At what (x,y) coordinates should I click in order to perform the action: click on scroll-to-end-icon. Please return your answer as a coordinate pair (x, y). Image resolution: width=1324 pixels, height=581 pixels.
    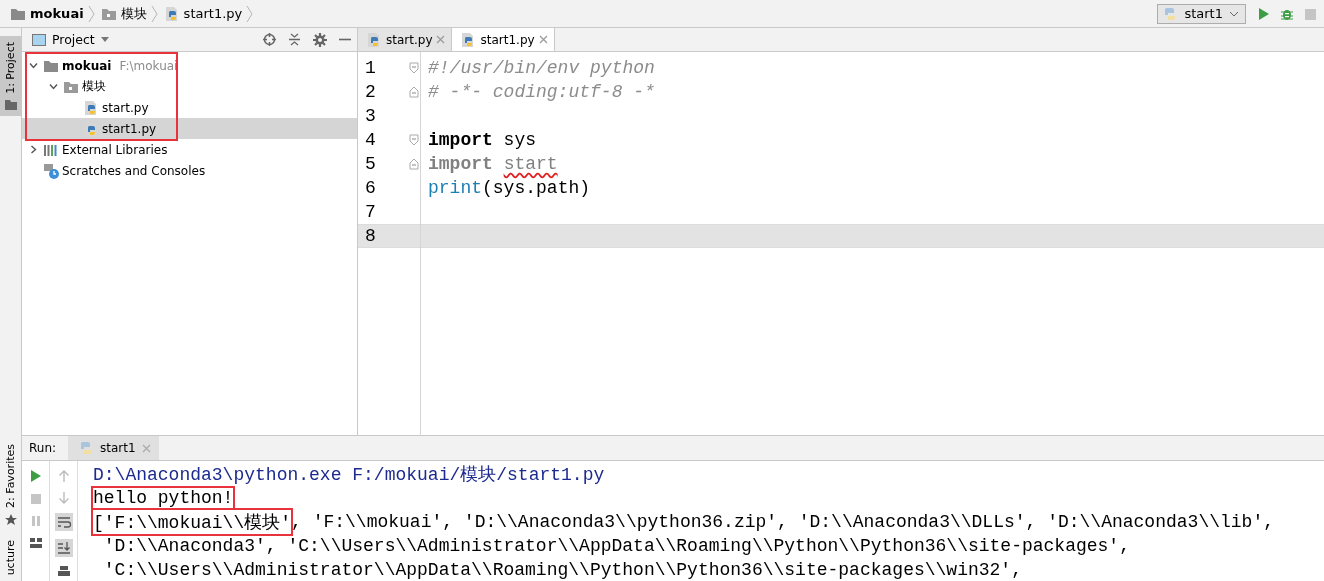
    Looking at the image, I should click on (63, 548).